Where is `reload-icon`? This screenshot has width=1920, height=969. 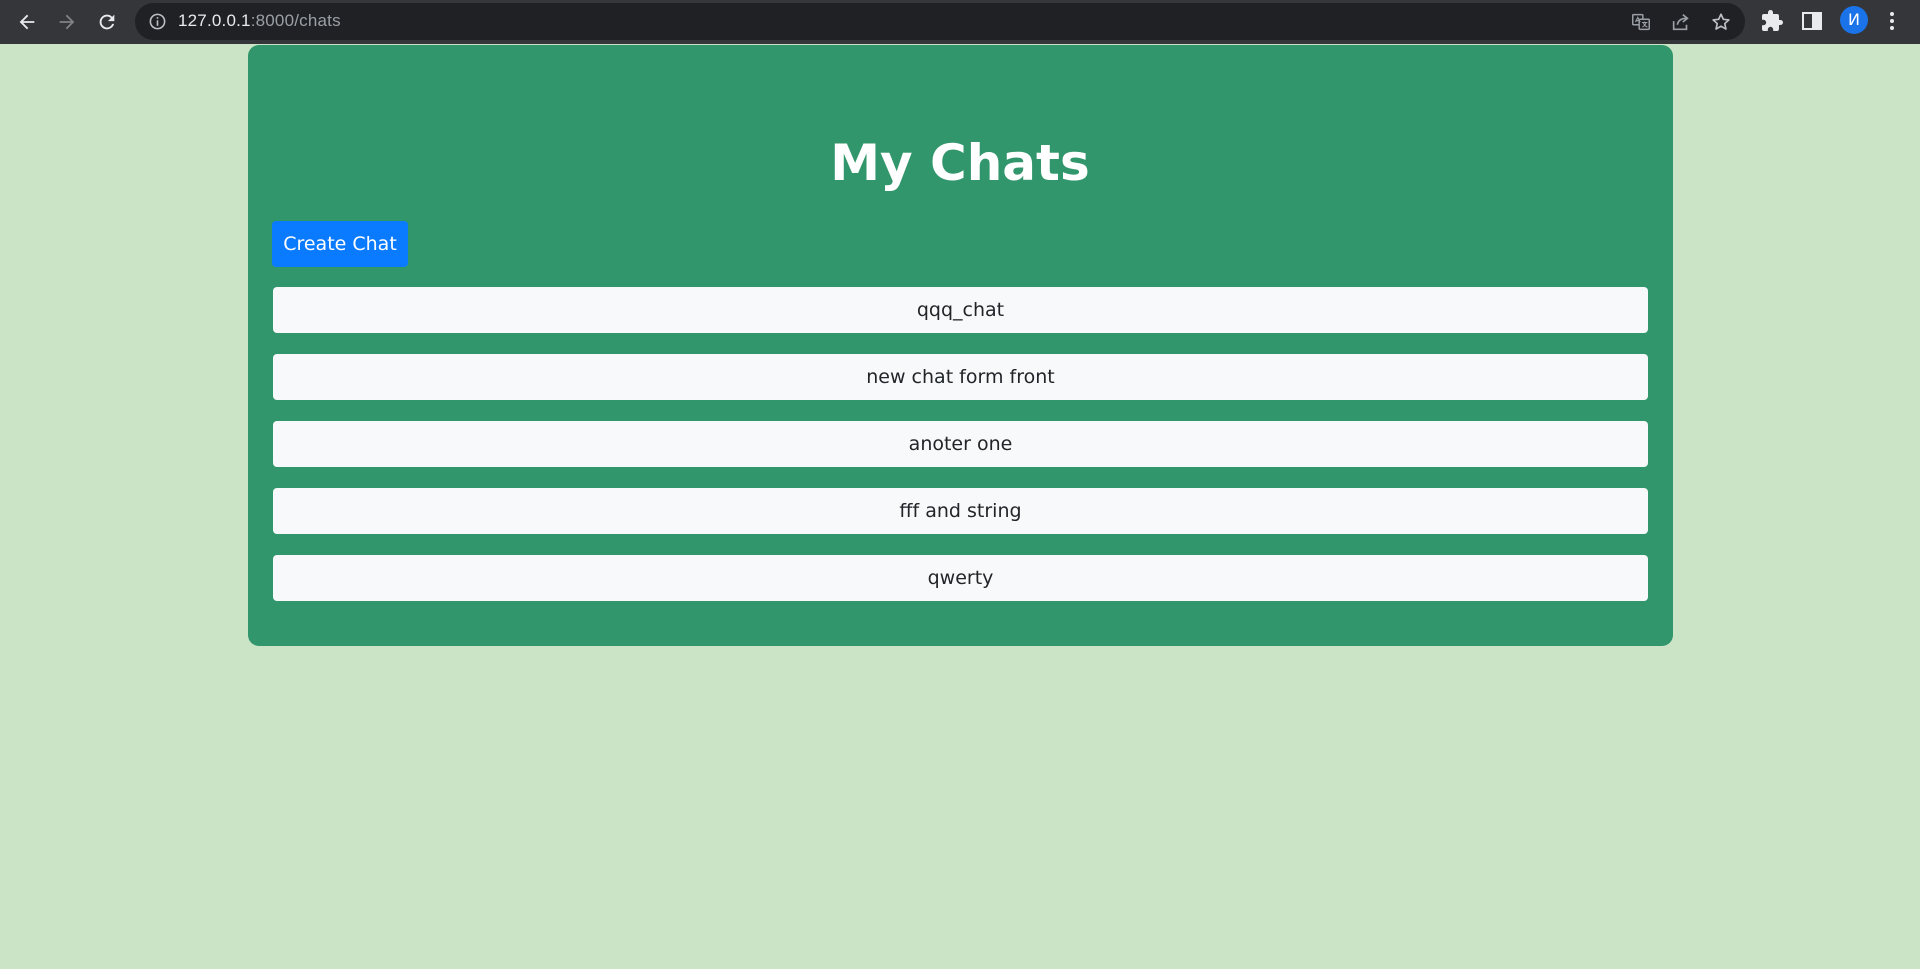
reload-icon is located at coordinates (107, 22).